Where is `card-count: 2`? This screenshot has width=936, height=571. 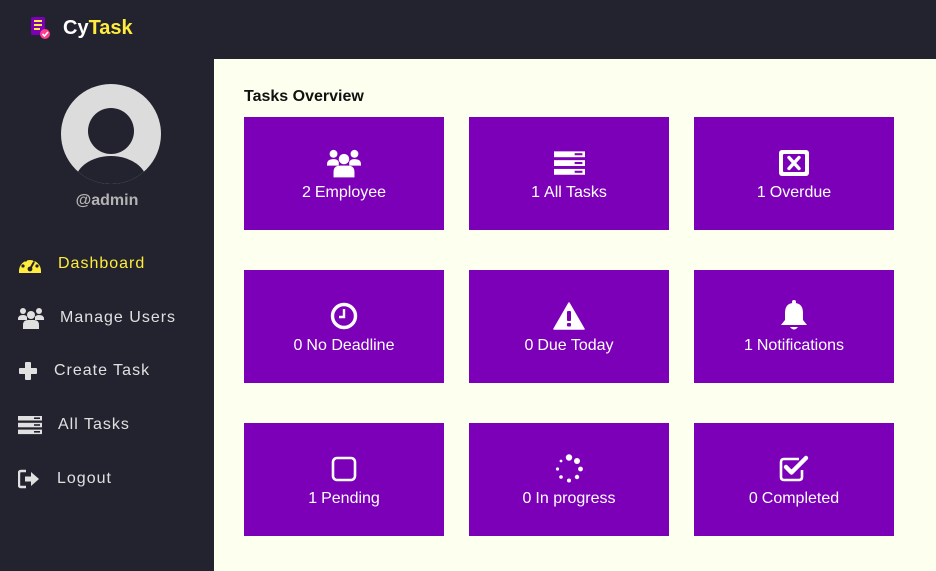 card-count: 2 is located at coordinates (306, 192).